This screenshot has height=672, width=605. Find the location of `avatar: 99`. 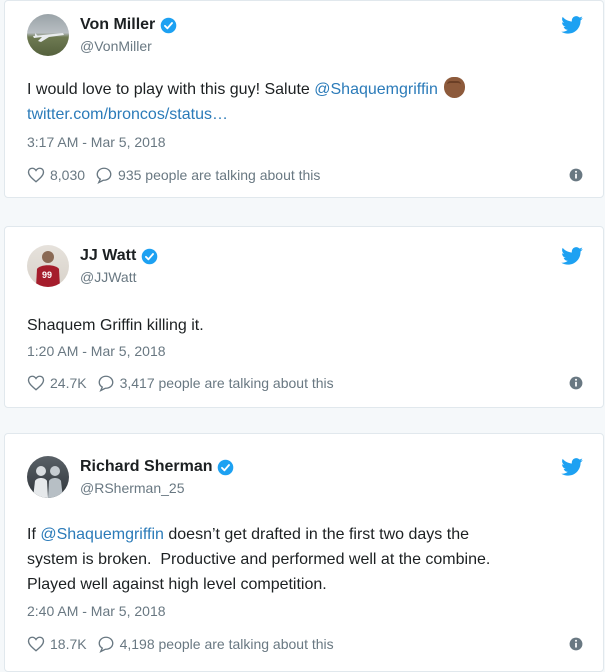

avatar: 99 is located at coordinates (48, 266).